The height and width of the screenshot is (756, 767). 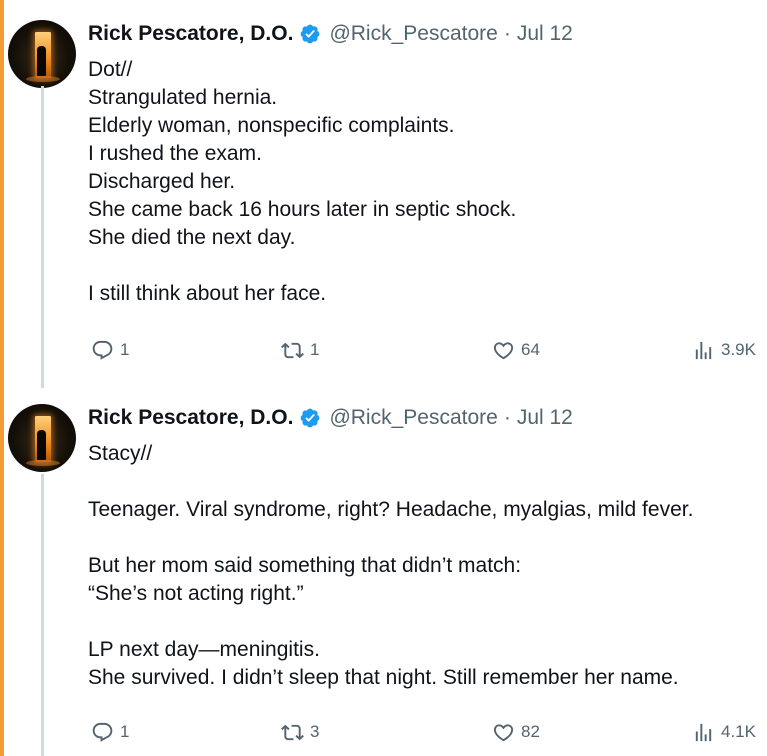 What do you see at coordinates (192, 237) in the screenshot?
I see `tweet-text-line: She died the next day.` at bounding box center [192, 237].